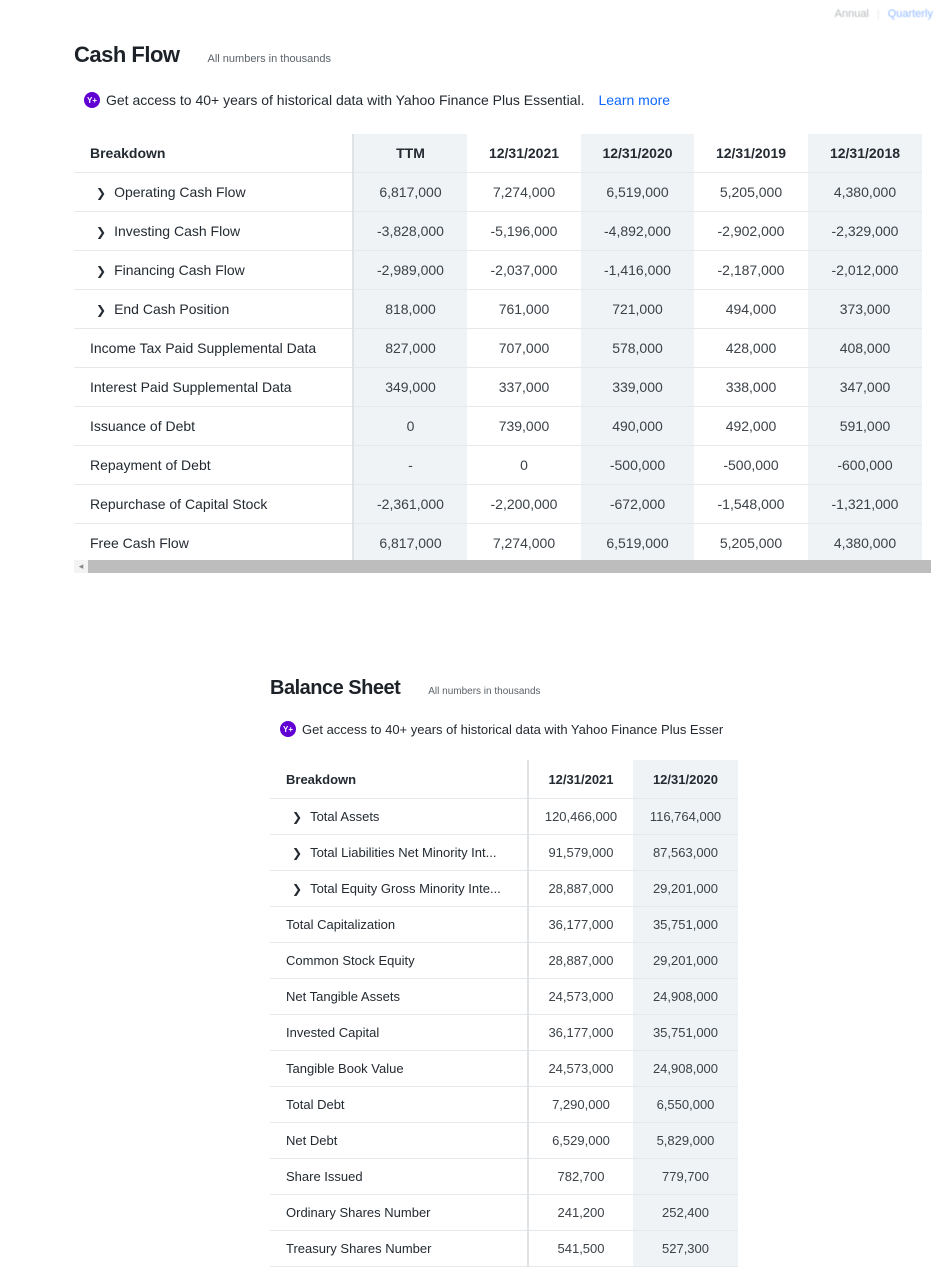 The width and height of the screenshot is (949, 1280). What do you see at coordinates (524, 231) in the screenshot?
I see `cell-value: -5,196,000` at bounding box center [524, 231].